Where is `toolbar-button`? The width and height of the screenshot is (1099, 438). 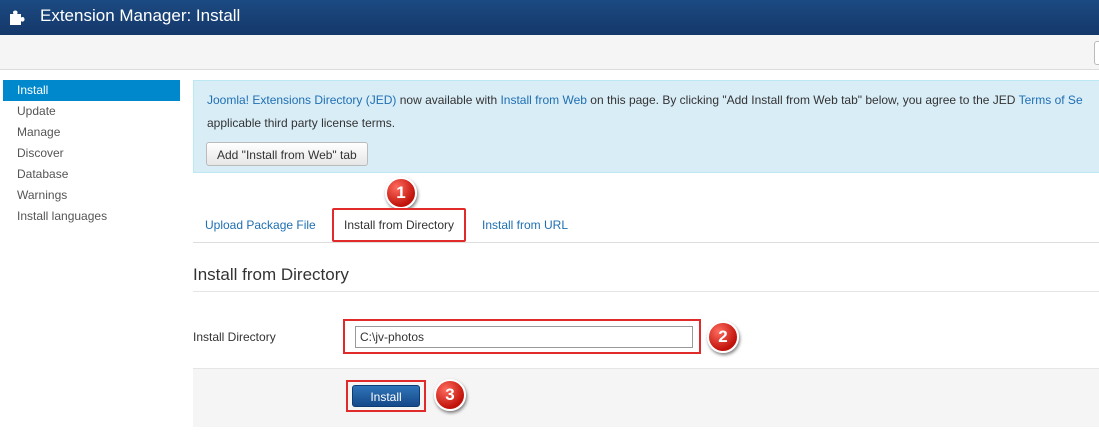
toolbar-button is located at coordinates (1096, 53).